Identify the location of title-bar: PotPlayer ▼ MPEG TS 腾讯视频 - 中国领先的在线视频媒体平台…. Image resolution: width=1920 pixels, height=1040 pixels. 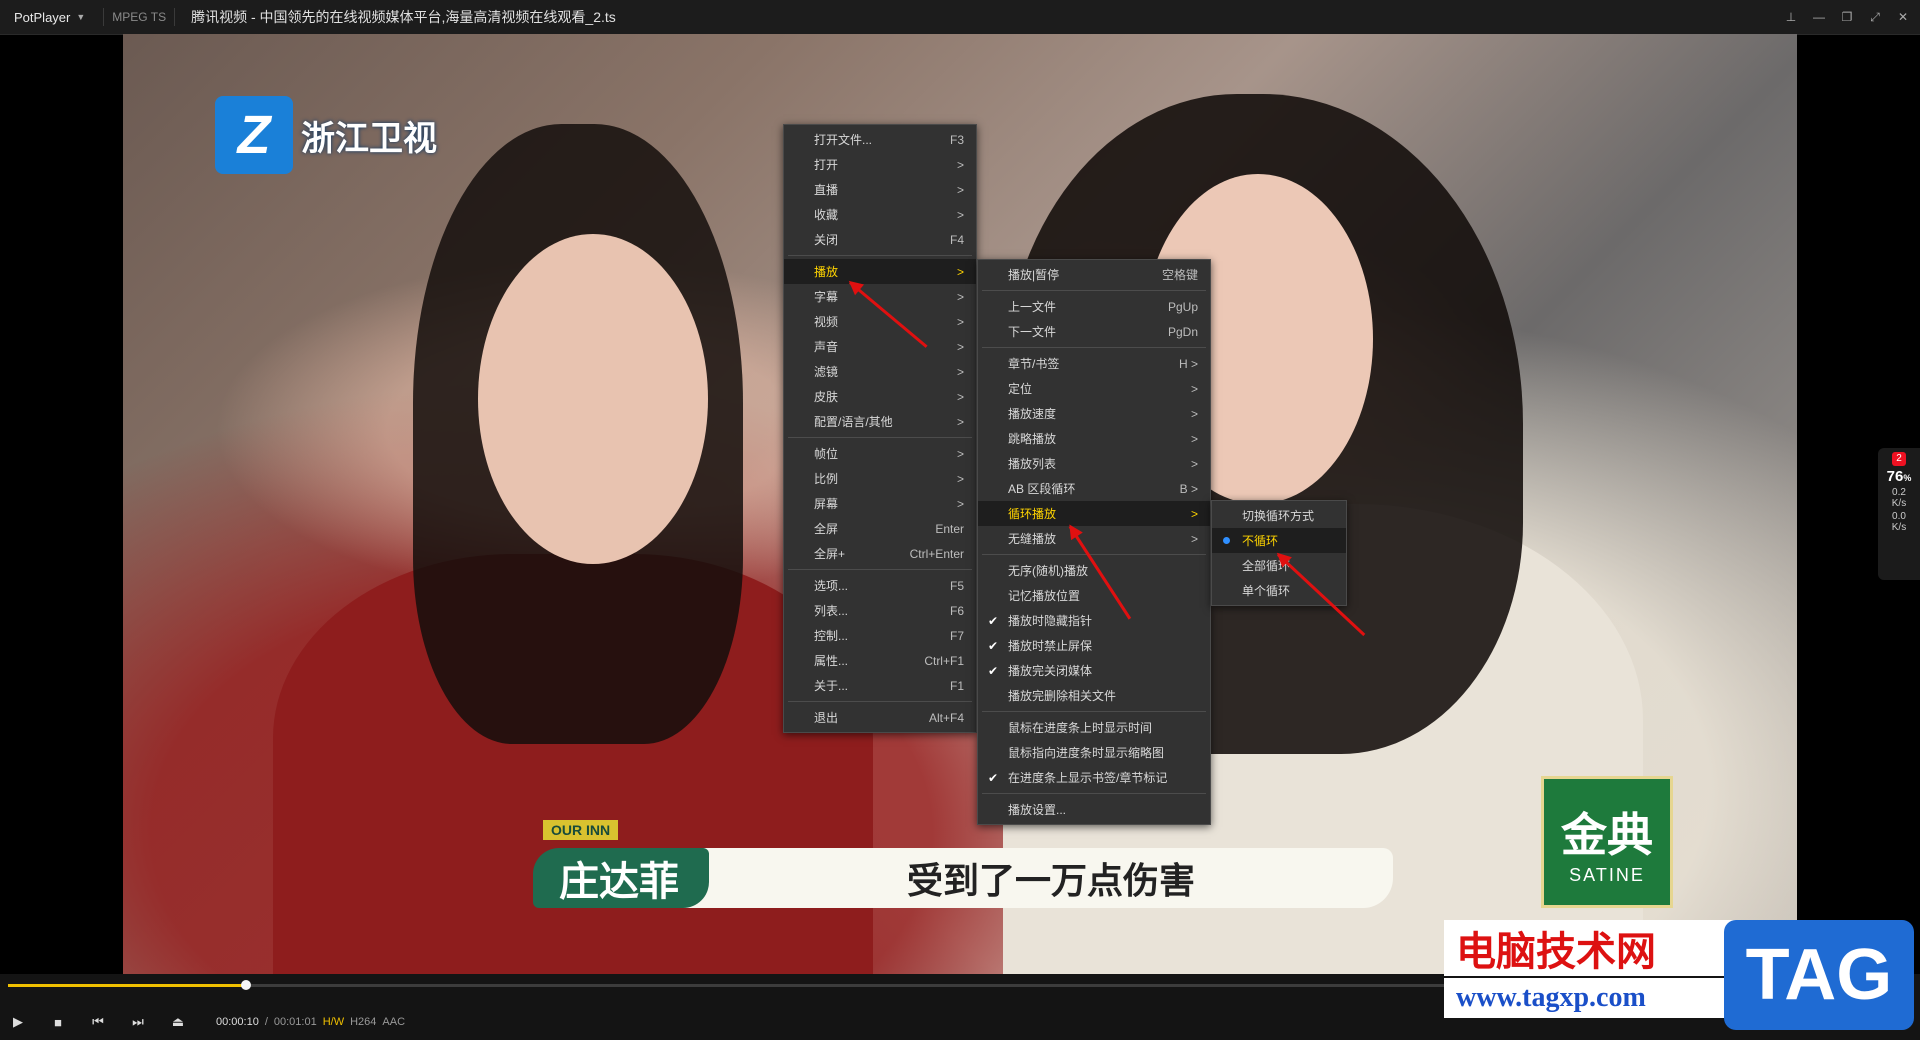
(960, 17).